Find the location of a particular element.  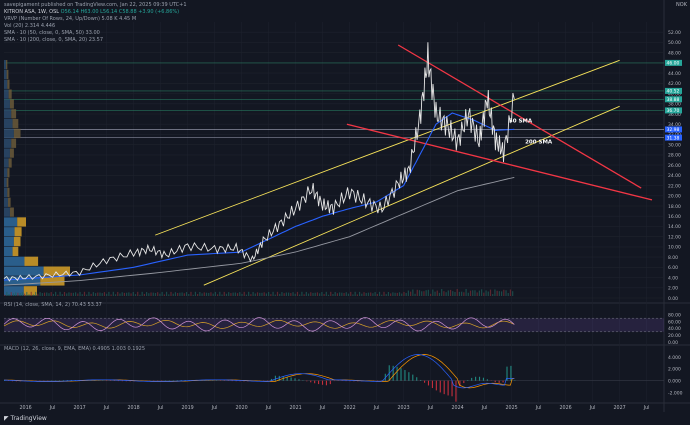

price-label: 46.00 is located at coordinates (673, 64).